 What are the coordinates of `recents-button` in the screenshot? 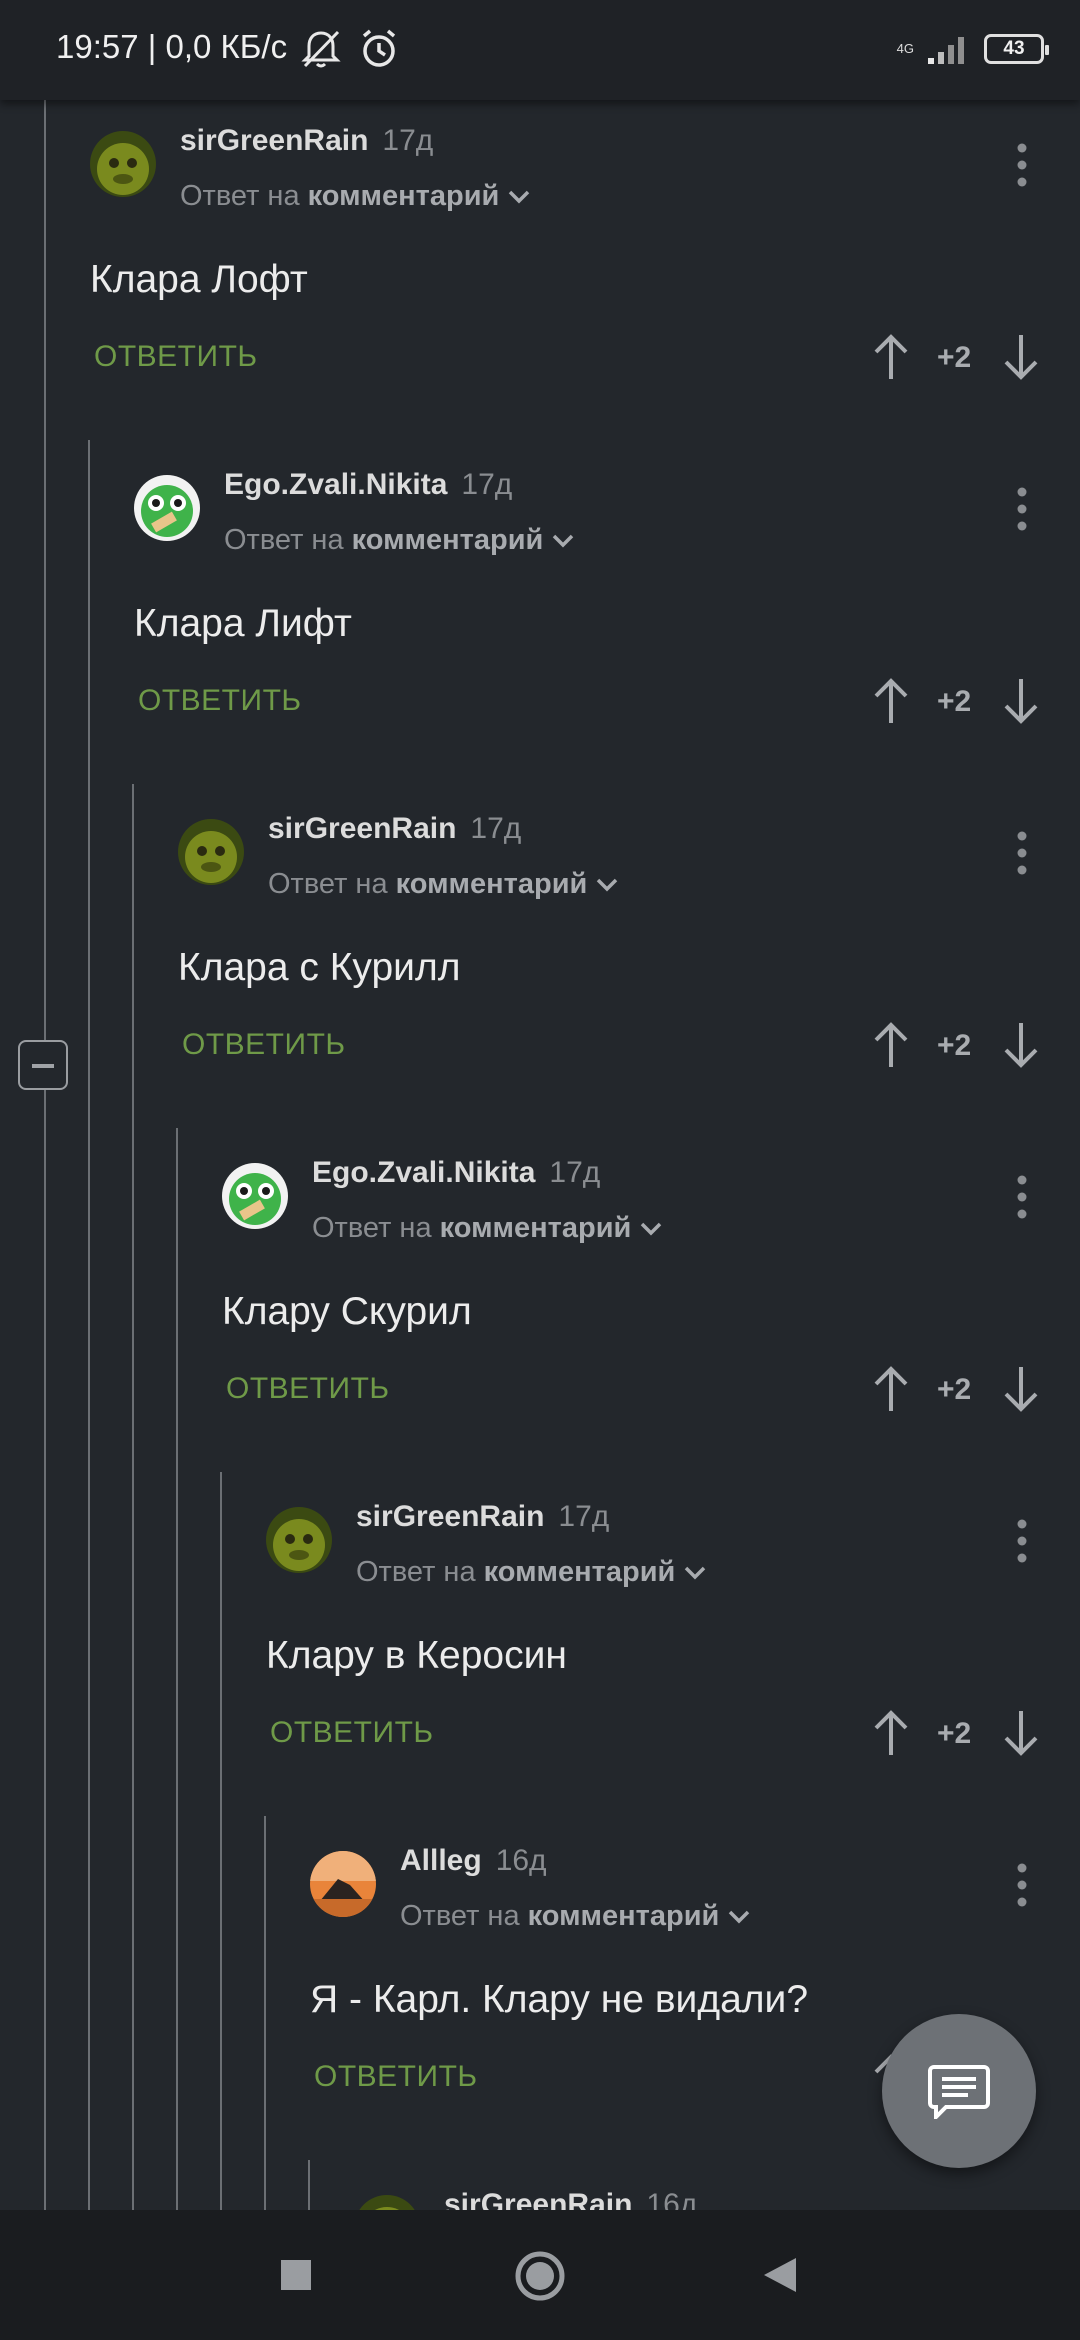 It's located at (296, 2277).